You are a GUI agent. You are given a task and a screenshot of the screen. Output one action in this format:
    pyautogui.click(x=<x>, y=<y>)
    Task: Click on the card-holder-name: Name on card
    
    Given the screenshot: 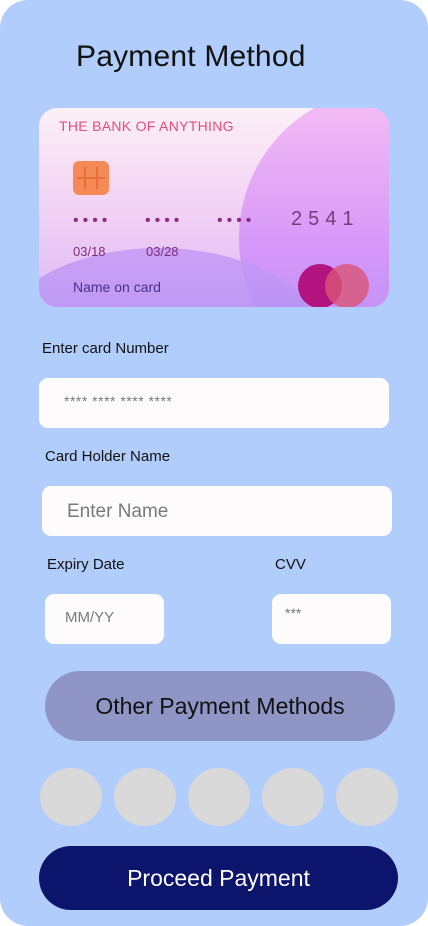 What is the action you would take?
    pyautogui.click(x=117, y=287)
    